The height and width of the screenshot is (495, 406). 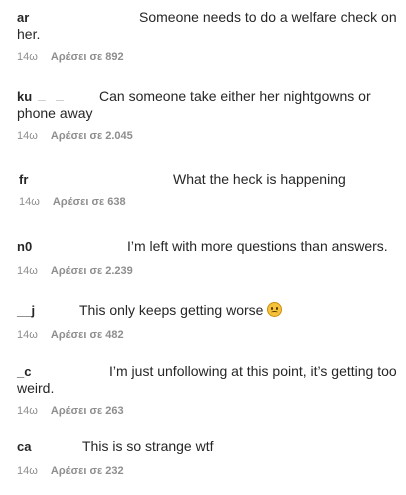 What do you see at coordinates (171, 310) in the screenshot?
I see `comment-body-text: This only keeps getting worse` at bounding box center [171, 310].